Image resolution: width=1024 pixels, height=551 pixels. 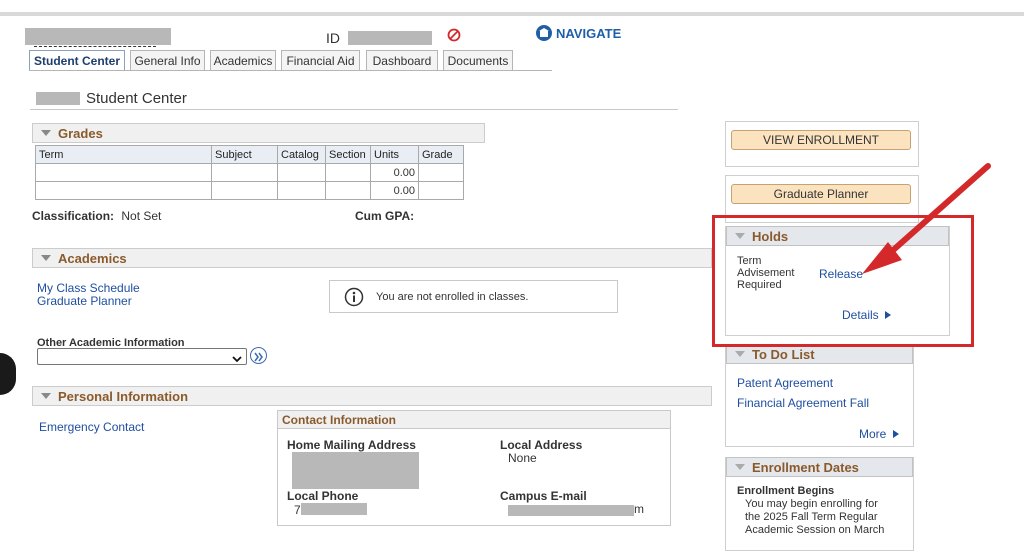 I want to click on top-divider, so click(x=512, y=14).